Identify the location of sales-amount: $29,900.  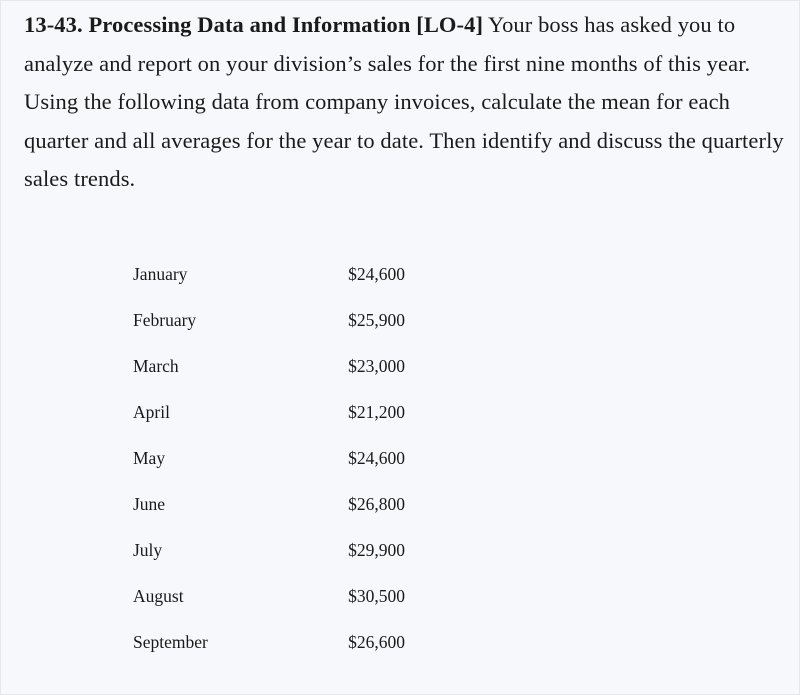
(376, 550).